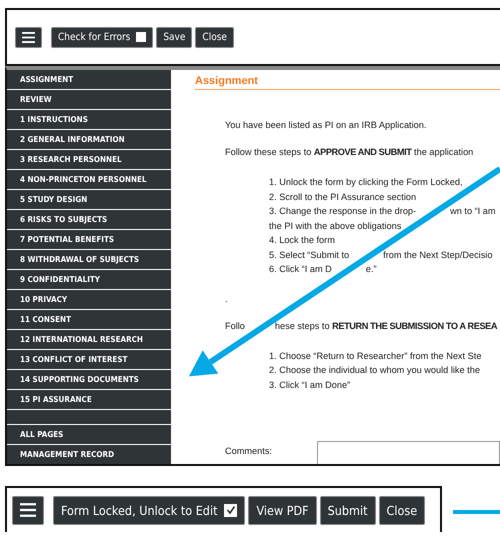 This screenshot has height=536, width=500. Describe the element at coordinates (89, 159) in the screenshot. I see `sidebar-item: 3 RESEARCH PERSONNEL` at that location.